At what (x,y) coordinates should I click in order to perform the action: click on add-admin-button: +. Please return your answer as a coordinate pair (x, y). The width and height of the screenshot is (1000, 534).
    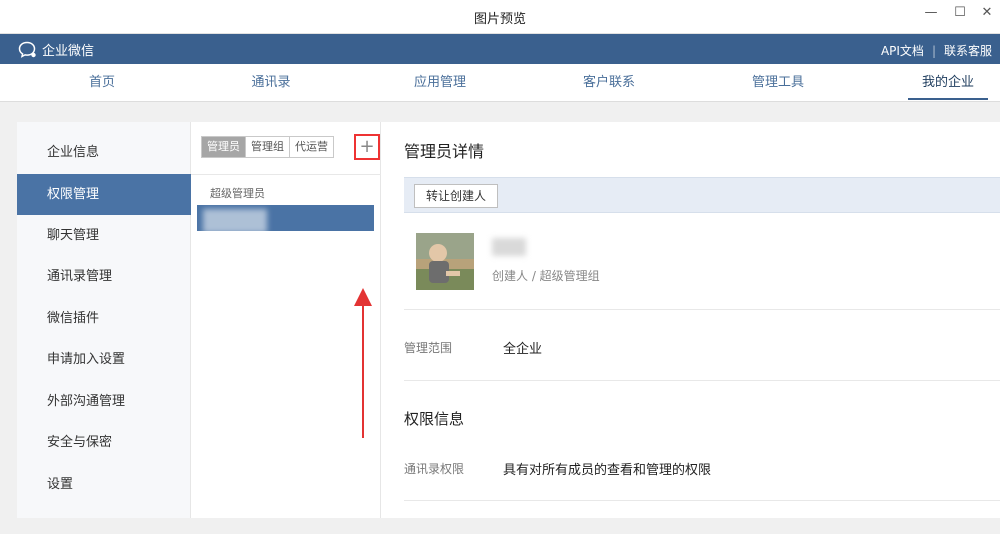
    Looking at the image, I should click on (367, 147).